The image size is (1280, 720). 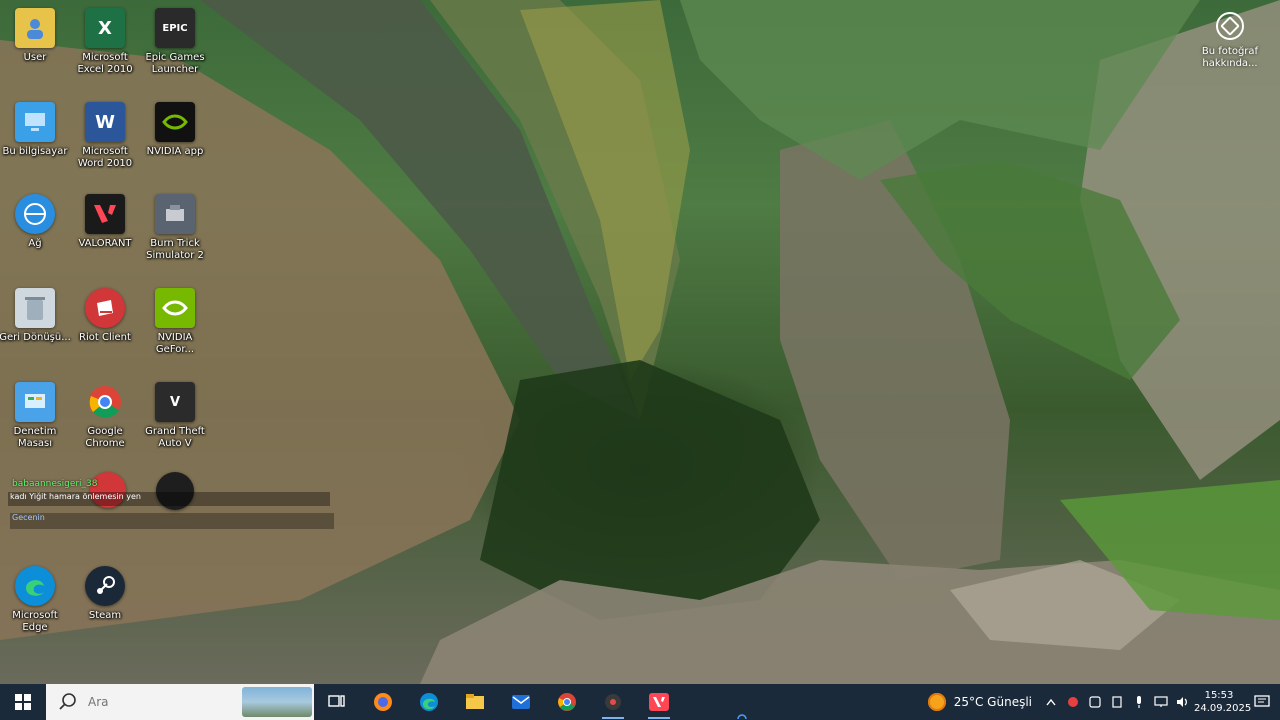 I want to click on recycle-bin-icon, so click(x=35, y=308).